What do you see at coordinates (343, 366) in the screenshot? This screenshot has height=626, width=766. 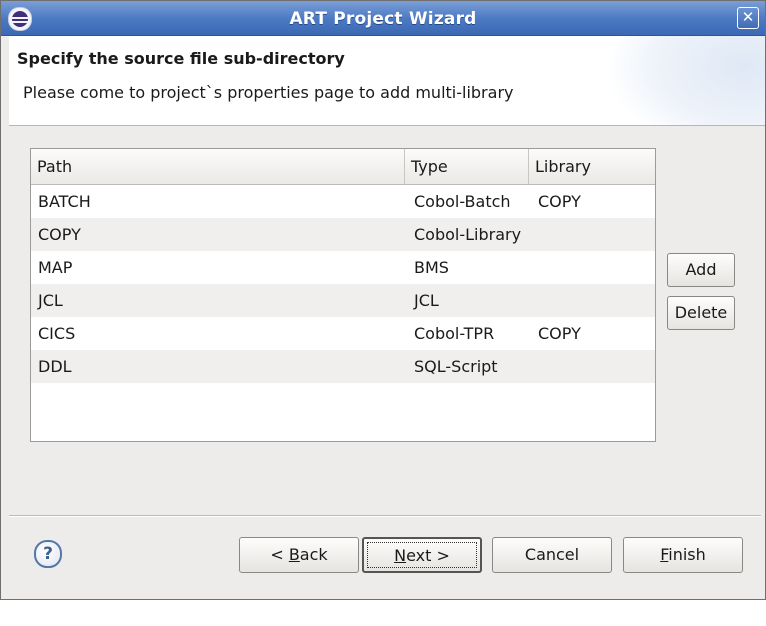 I see `table-row: DDL SQL-Script` at bounding box center [343, 366].